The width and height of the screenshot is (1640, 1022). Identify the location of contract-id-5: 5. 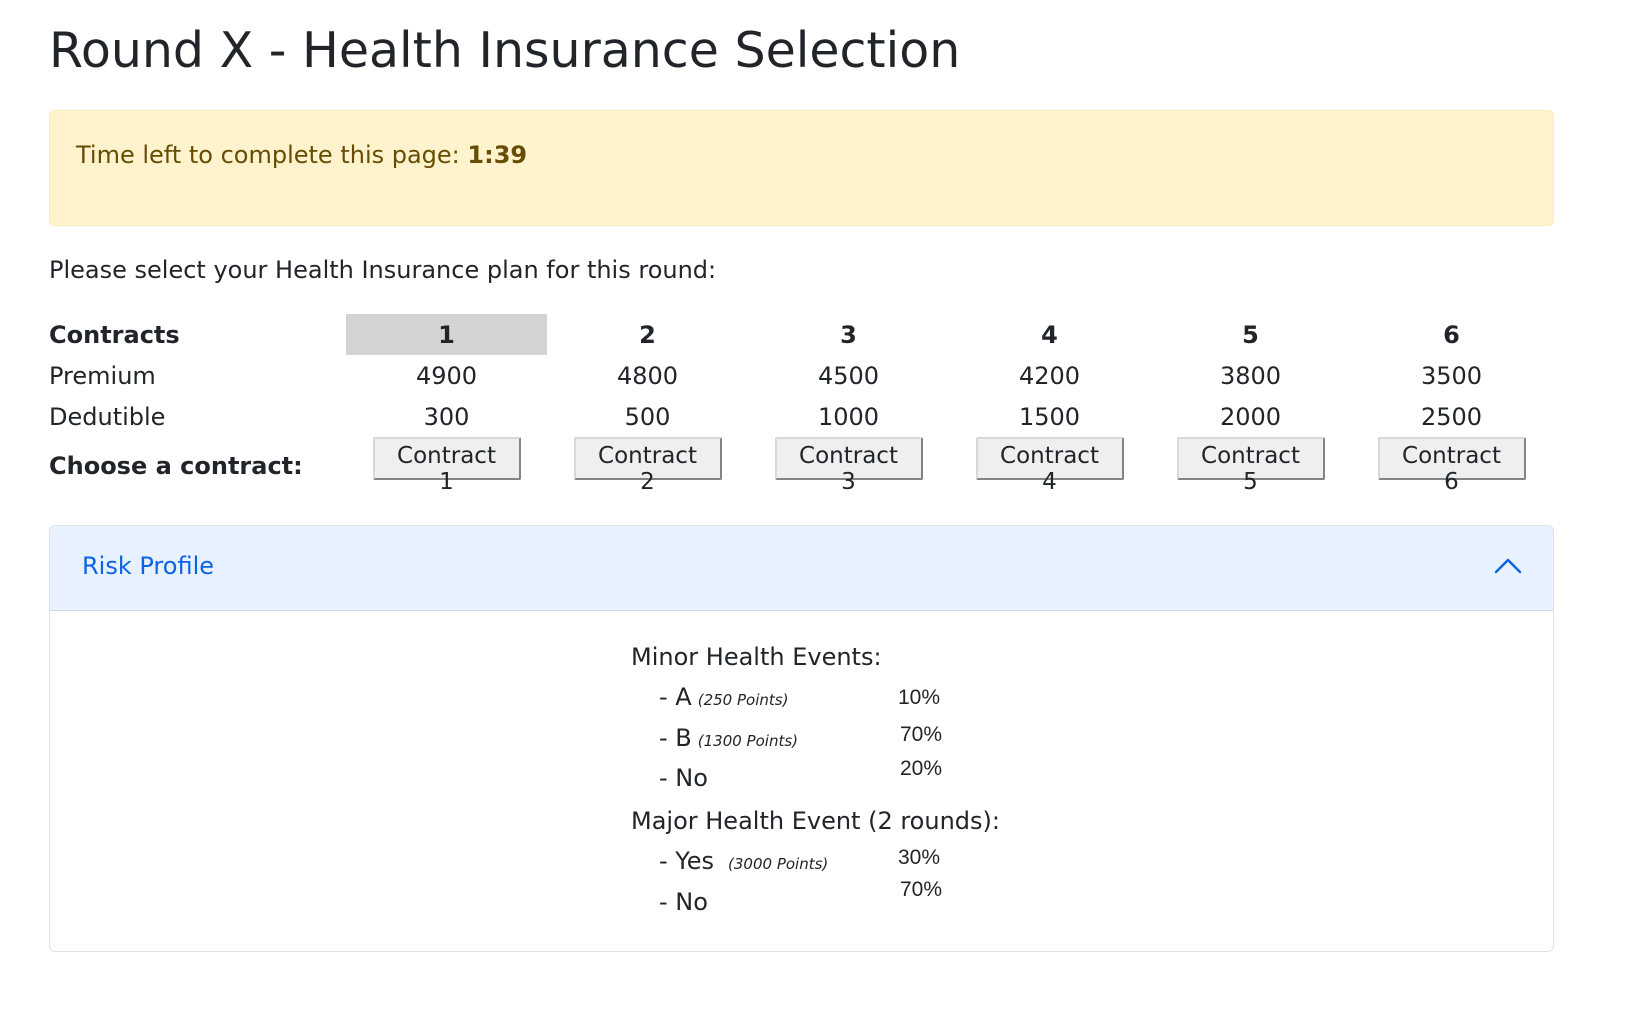
(1250, 334).